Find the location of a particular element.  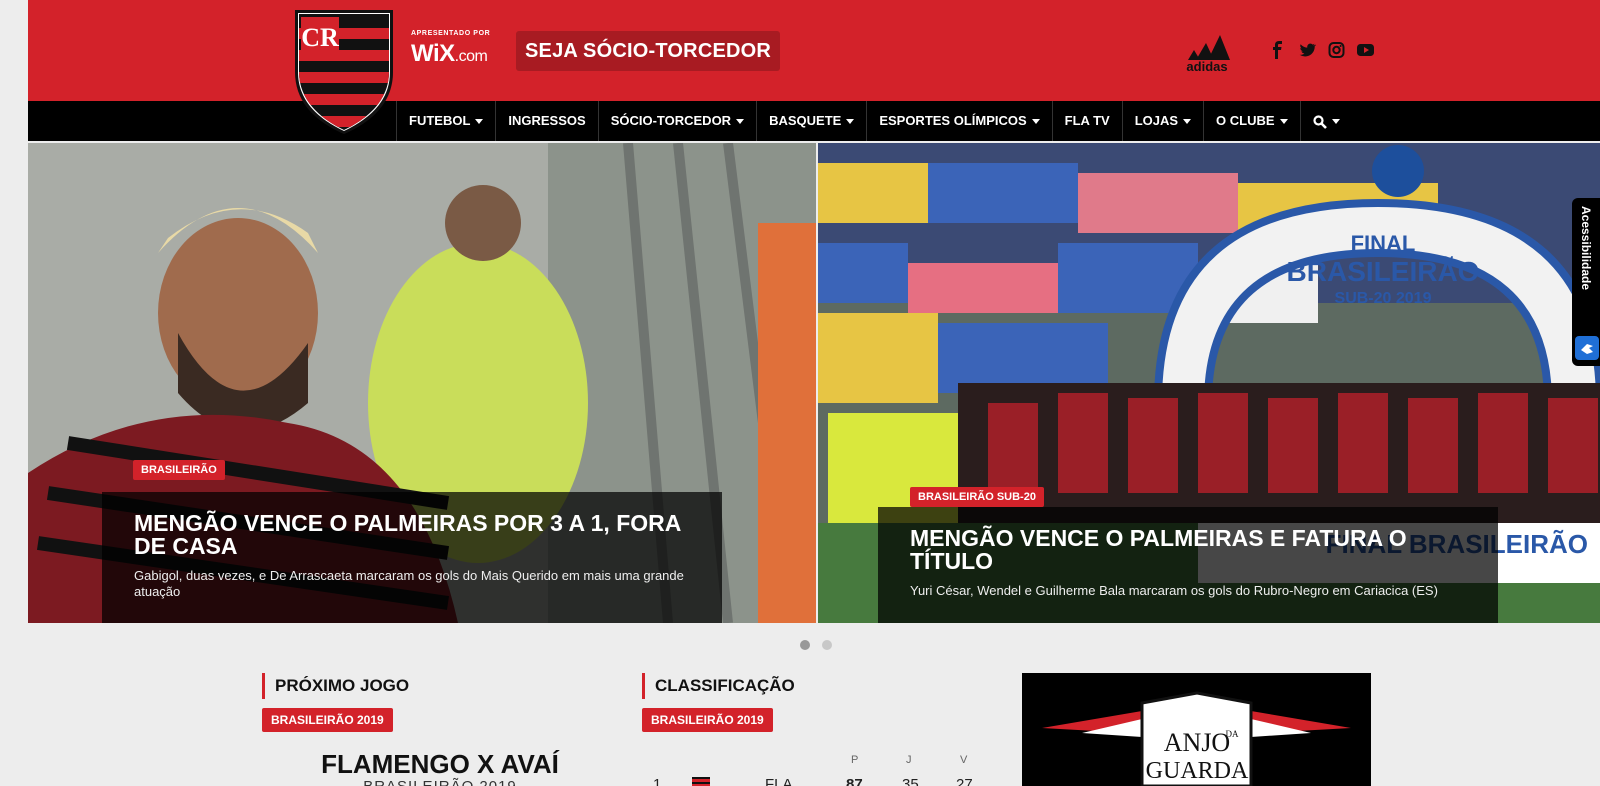

youtube-icon is located at coordinates (1365, 50).